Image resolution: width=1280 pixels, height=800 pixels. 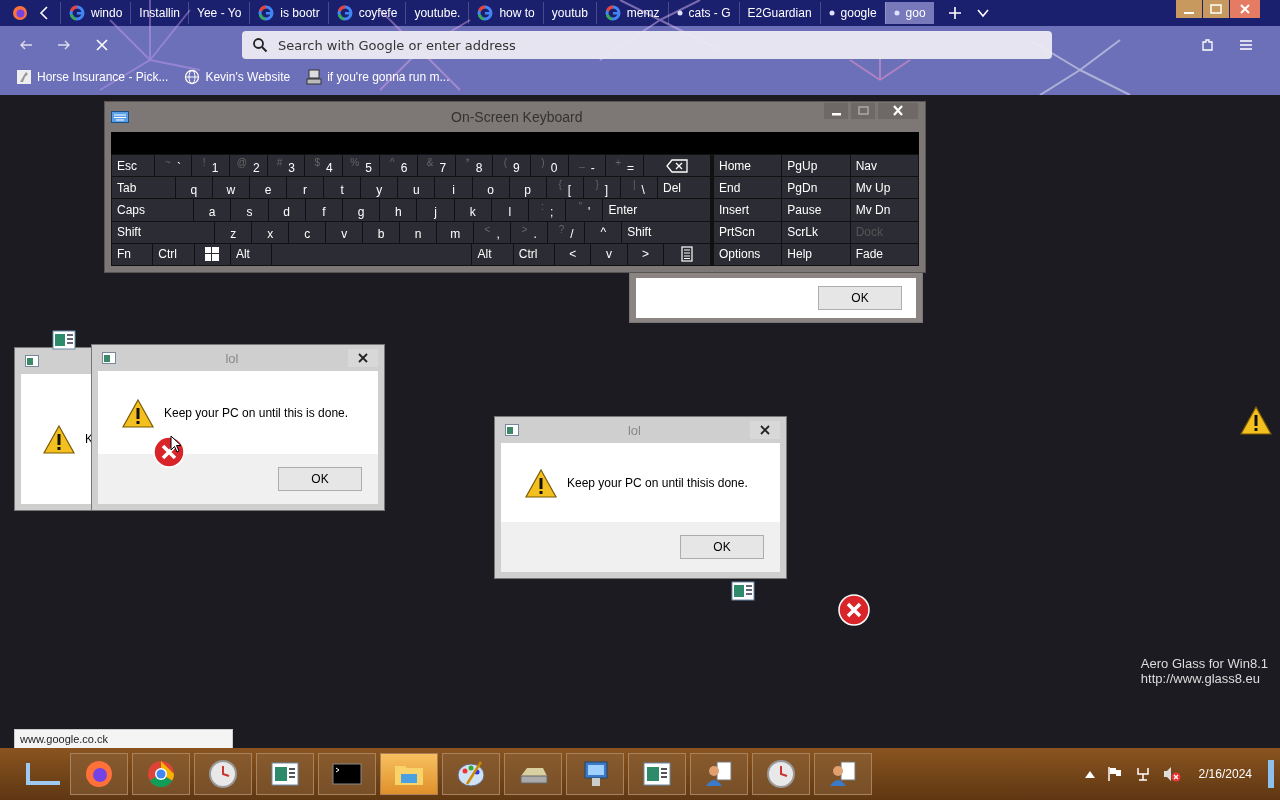 I want to click on keyboard-key: w, so click(x=230, y=188).